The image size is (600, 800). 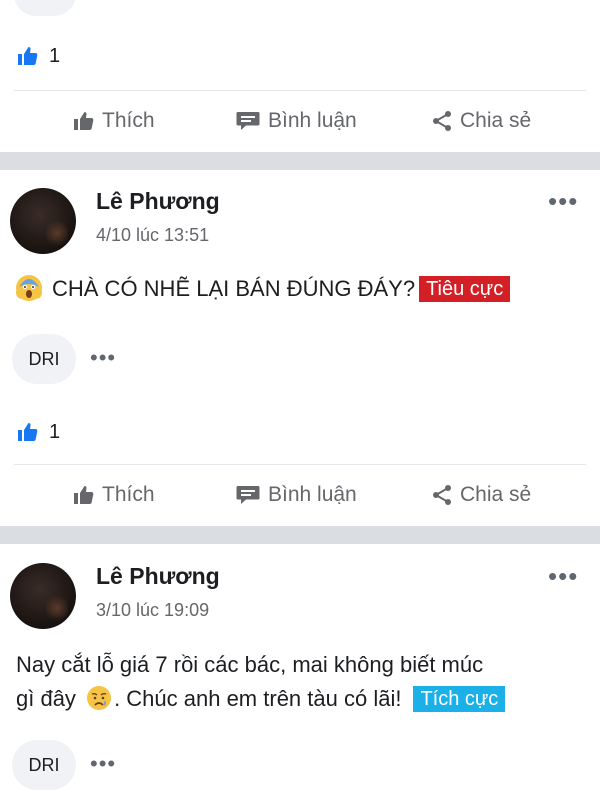 I want to click on post-timestamp: 3/10 lúc 19:09, so click(x=152, y=610).